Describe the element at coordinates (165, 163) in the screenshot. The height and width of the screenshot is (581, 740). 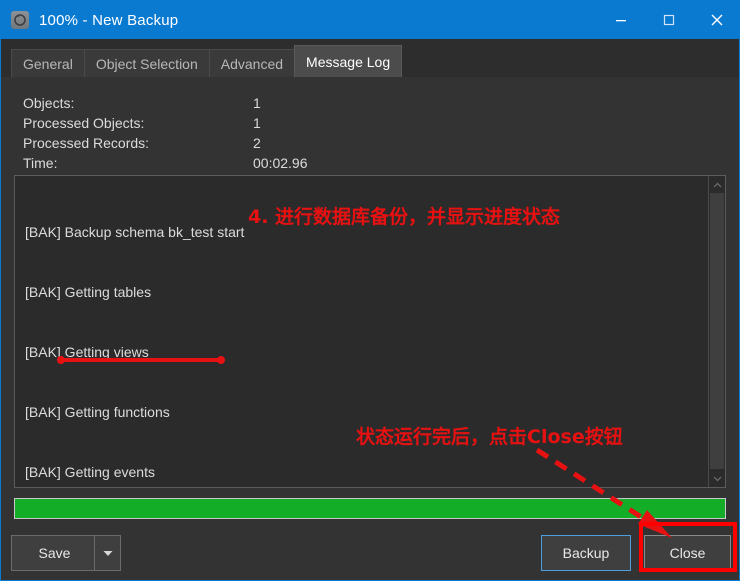
I see `stat-row-time: Time: 00:02.96` at that location.